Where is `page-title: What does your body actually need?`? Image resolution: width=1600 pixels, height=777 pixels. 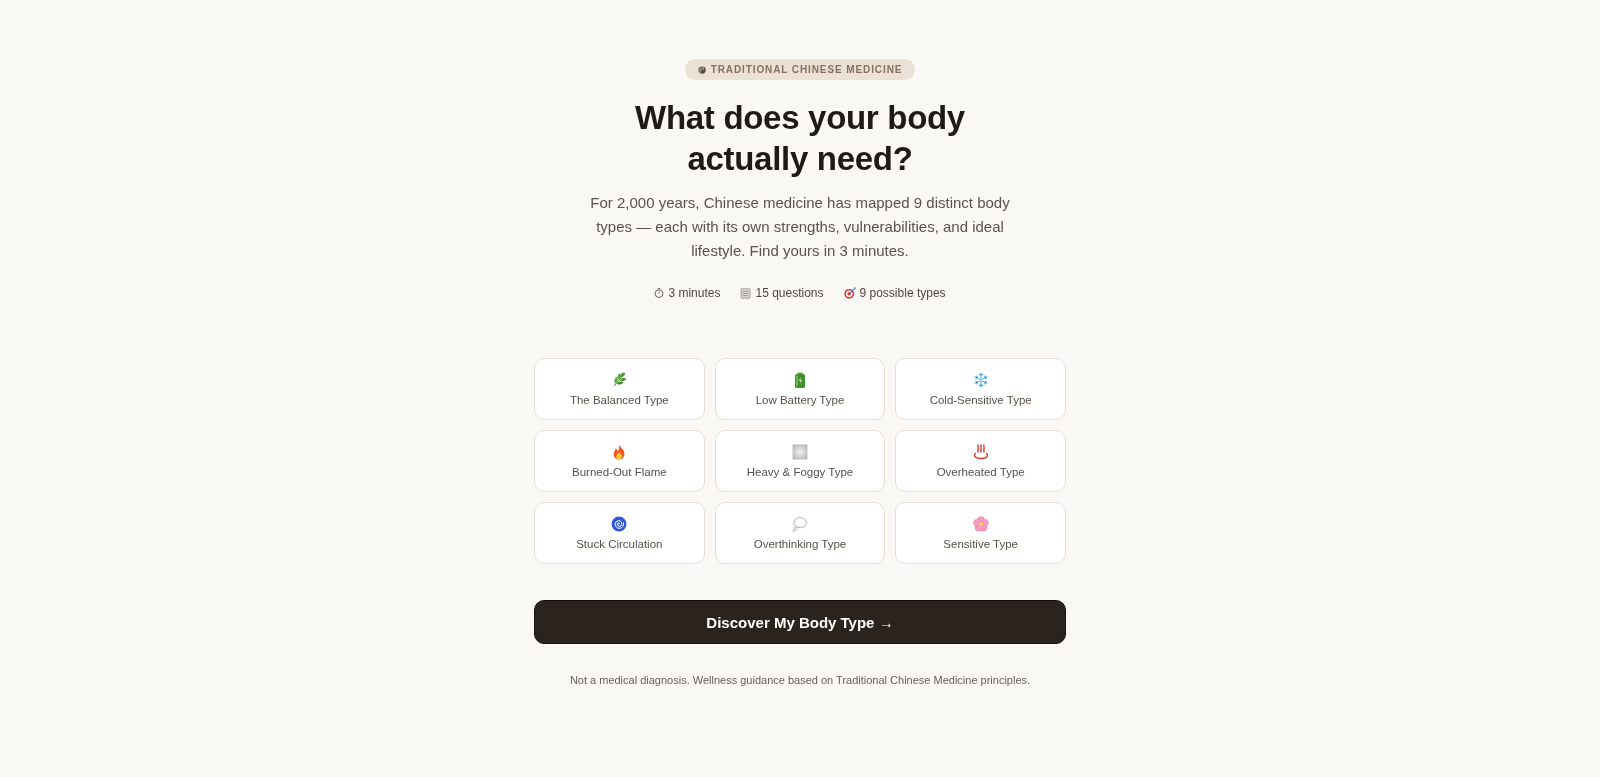 page-title: What does your body actually need? is located at coordinates (800, 138).